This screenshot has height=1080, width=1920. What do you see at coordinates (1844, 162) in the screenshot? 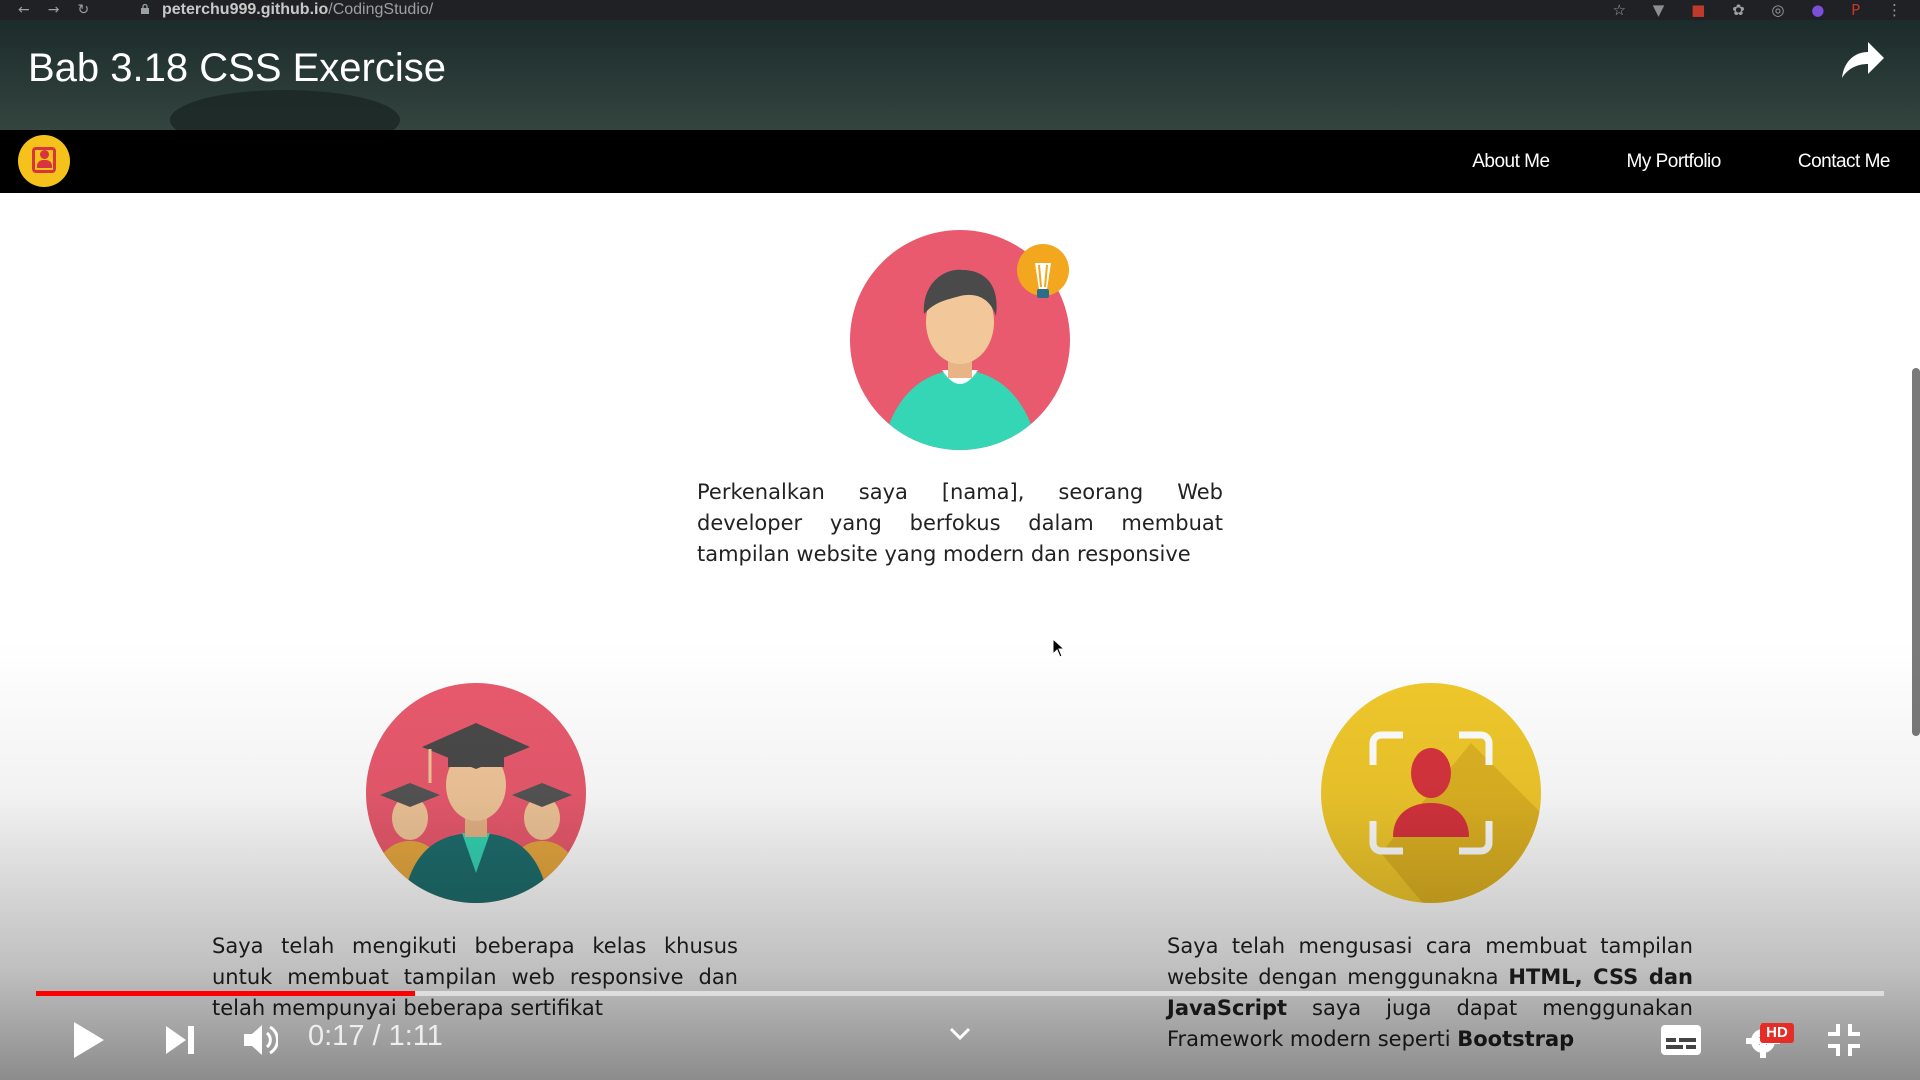
I see `nav-link-contact: Contact Me` at bounding box center [1844, 162].